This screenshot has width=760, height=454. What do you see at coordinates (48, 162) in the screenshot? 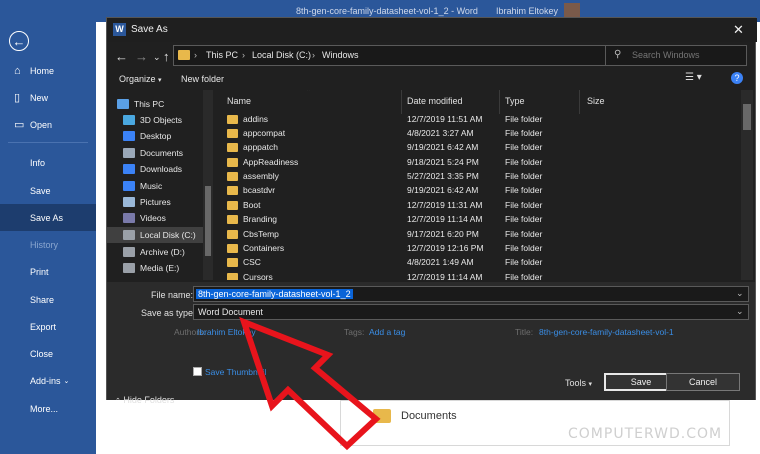
I see `backstage-info: Info` at bounding box center [48, 162].